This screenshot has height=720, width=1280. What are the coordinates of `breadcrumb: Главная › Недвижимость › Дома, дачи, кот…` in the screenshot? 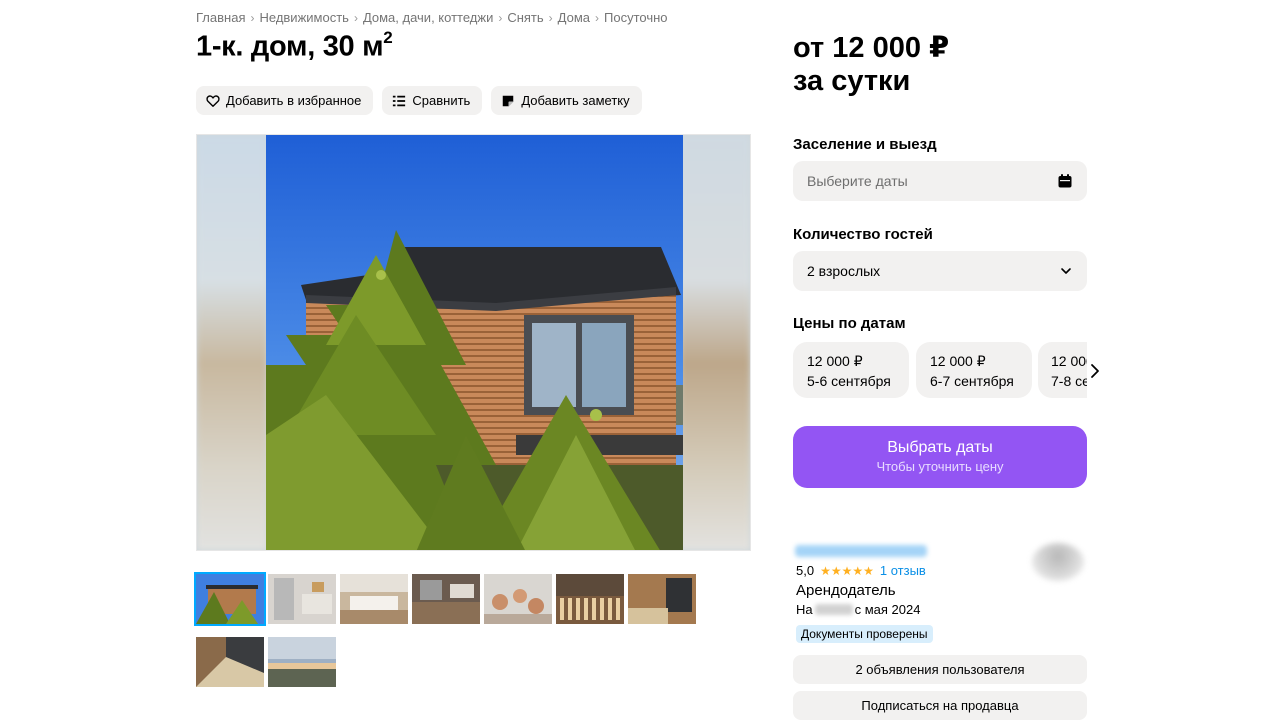 It's located at (432, 17).